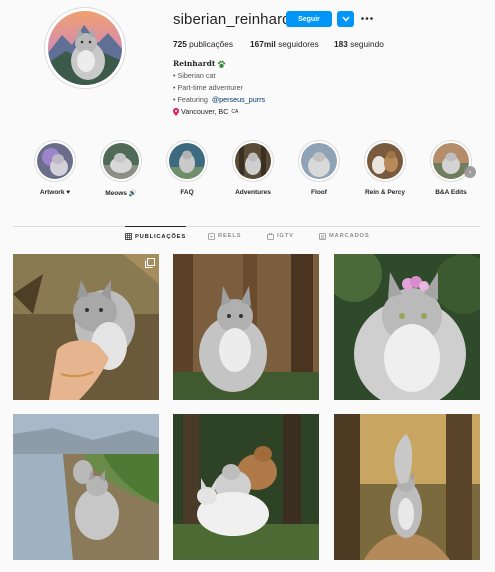 The image size is (495, 572). I want to click on tab-label: REELS, so click(230, 236).